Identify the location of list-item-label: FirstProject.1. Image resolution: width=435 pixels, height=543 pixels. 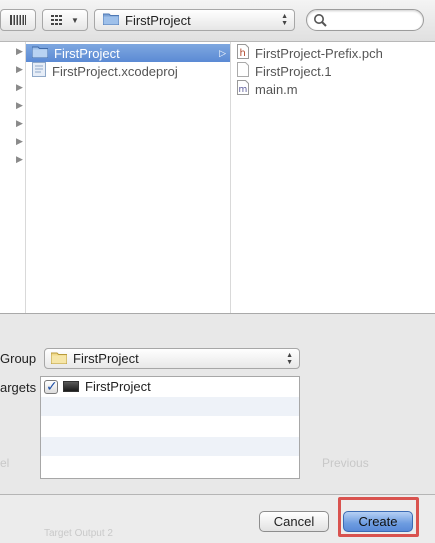
(293, 71).